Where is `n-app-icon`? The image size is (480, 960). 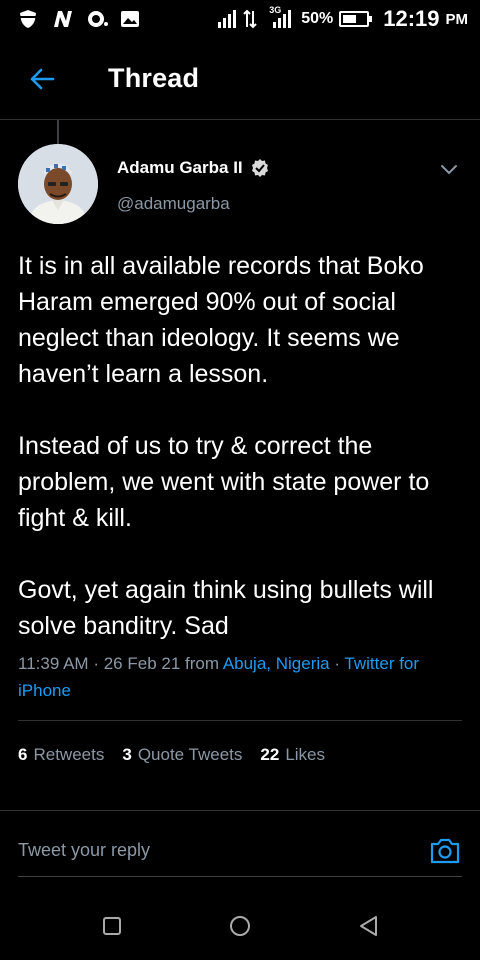 n-app-icon is located at coordinates (62, 19).